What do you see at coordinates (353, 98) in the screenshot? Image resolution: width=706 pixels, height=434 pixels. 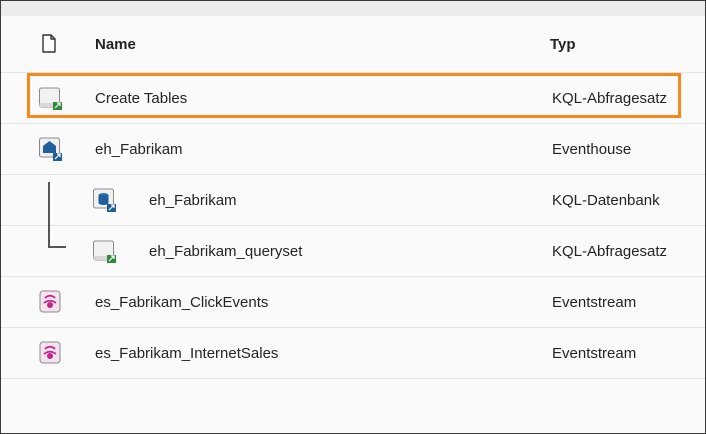 I see `table-row: Create Tables KQL-Abfragesatz` at bounding box center [353, 98].